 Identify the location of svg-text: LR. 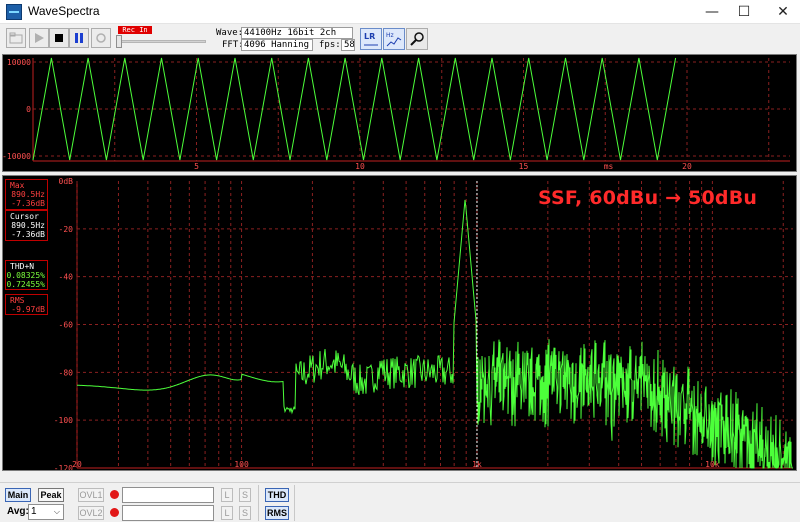
(369, 36).